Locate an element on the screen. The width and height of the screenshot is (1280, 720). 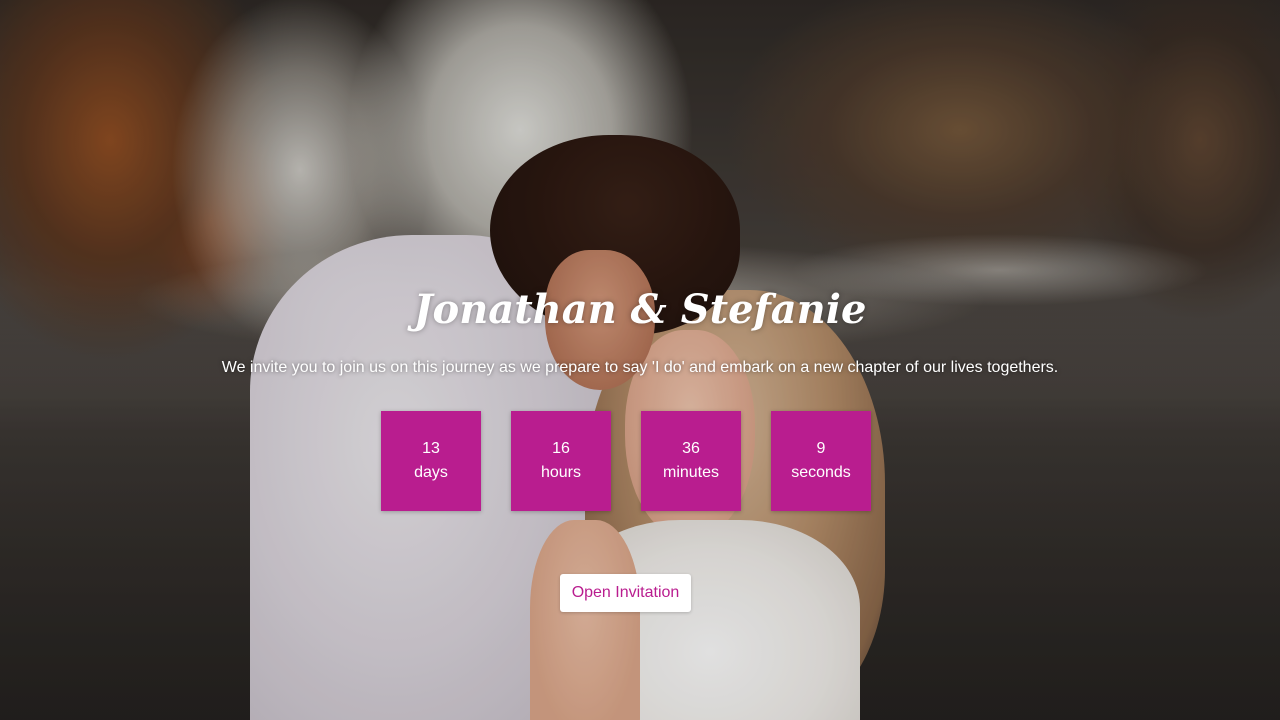
countdown-hours: 16 hours is located at coordinates (561, 461).